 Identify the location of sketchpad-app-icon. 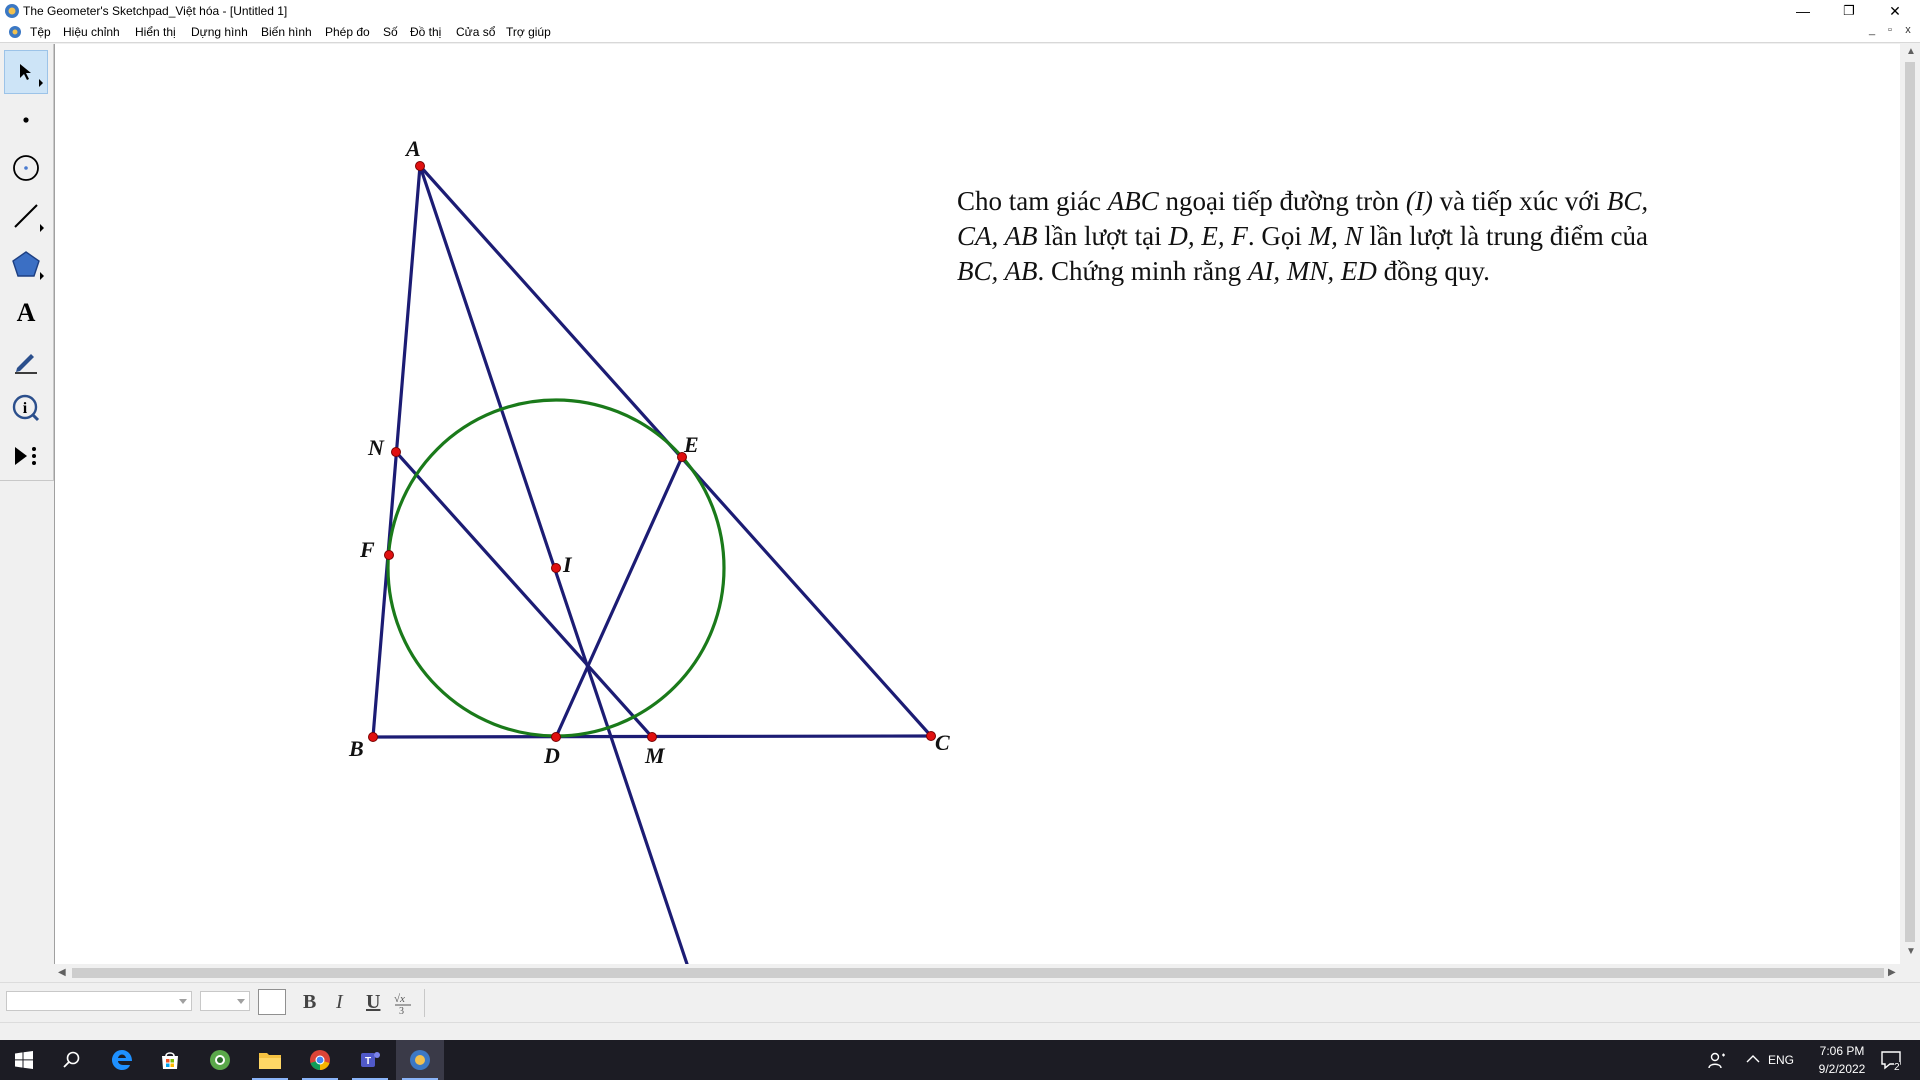
(12, 11).